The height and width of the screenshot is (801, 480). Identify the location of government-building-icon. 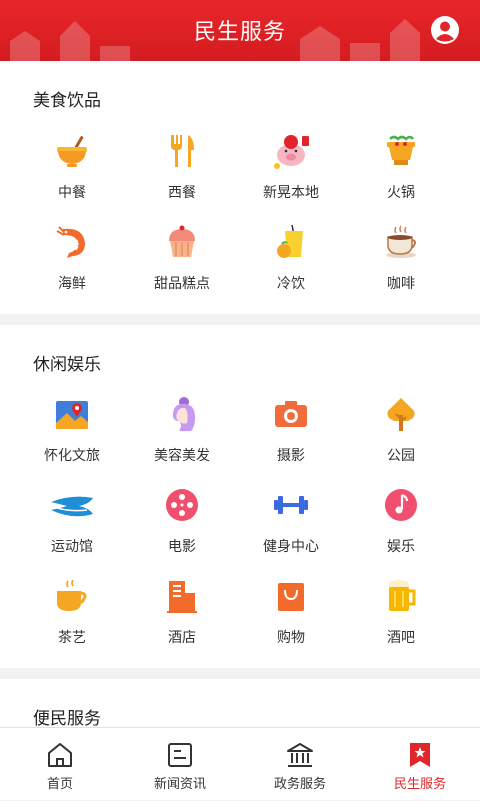
(300, 755).